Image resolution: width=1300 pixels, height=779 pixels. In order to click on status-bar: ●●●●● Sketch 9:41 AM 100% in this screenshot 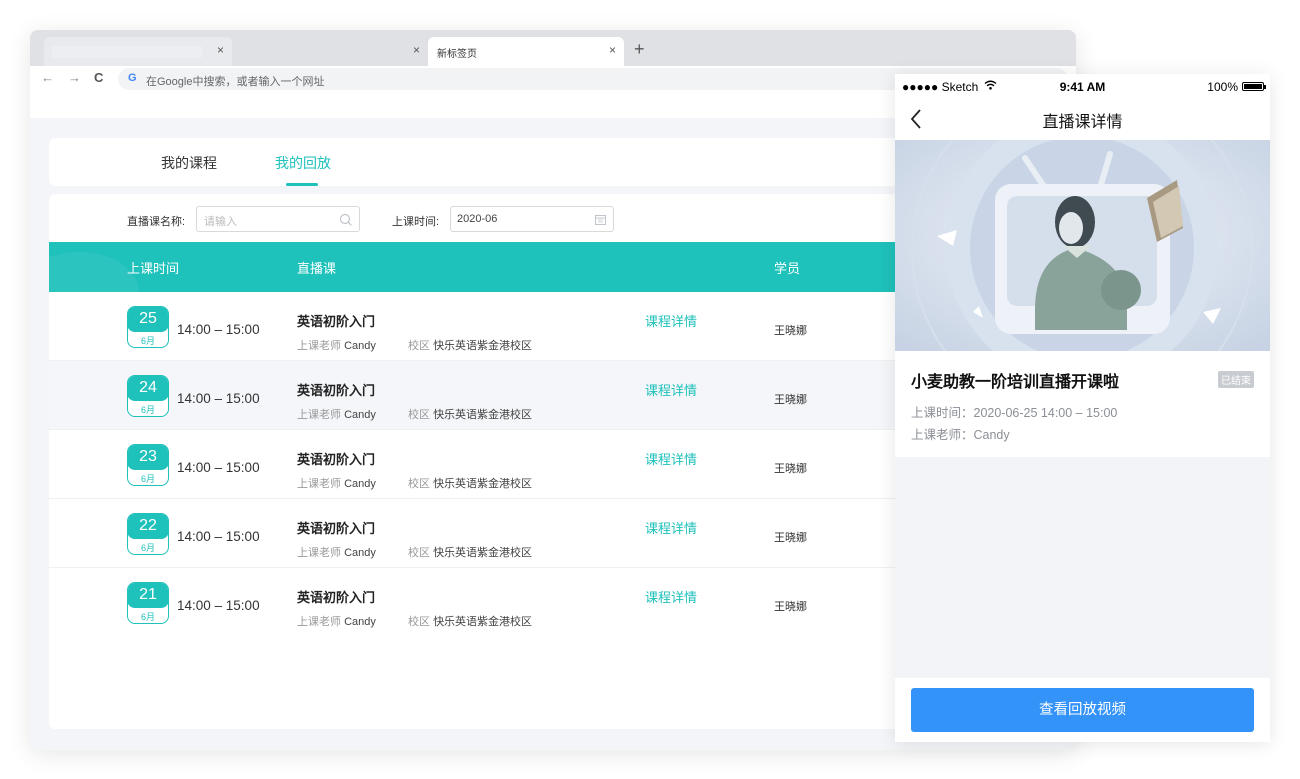, I will do `click(1082, 86)`.